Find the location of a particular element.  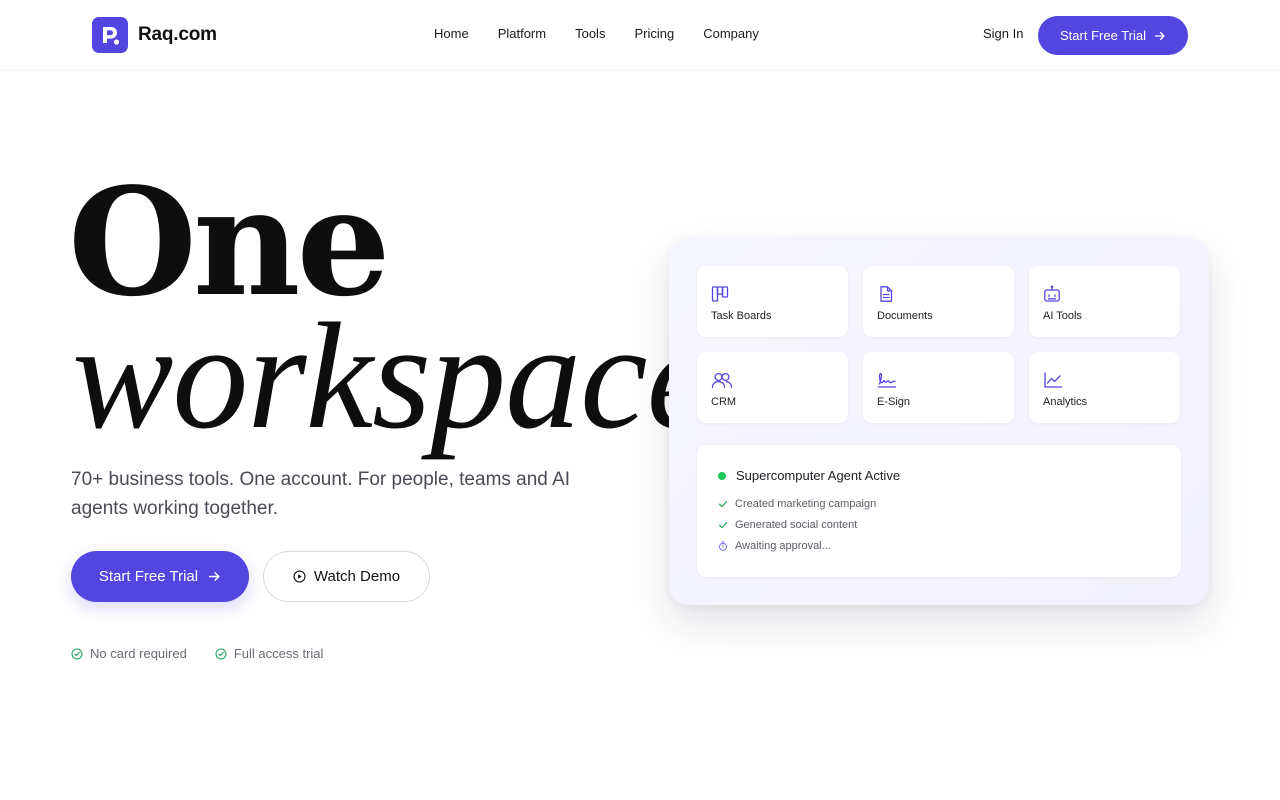

grid-board-icon is located at coordinates (720, 294).